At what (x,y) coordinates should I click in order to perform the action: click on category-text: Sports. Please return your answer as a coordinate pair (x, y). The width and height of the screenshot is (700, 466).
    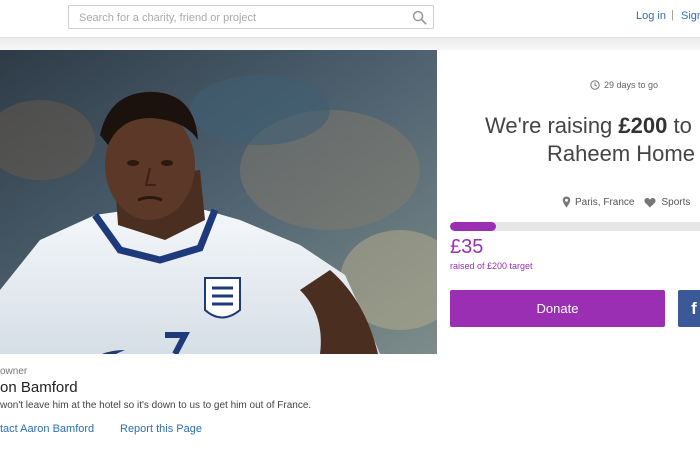
    Looking at the image, I should click on (676, 202).